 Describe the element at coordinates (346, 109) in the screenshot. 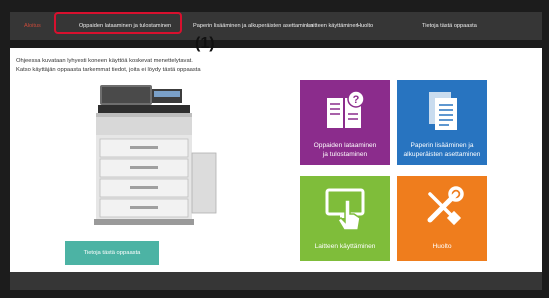

I see `document-question-icon: ?` at that location.